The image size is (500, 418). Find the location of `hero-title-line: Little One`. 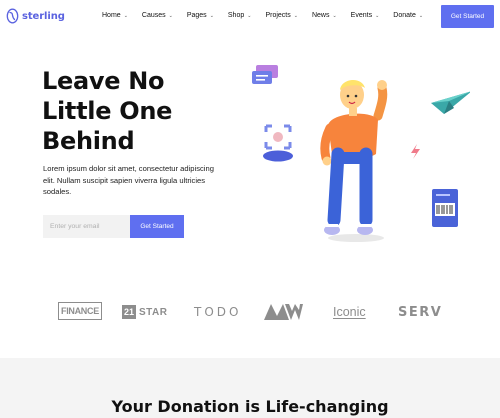

hero-title-line: Little One is located at coordinates (107, 111).